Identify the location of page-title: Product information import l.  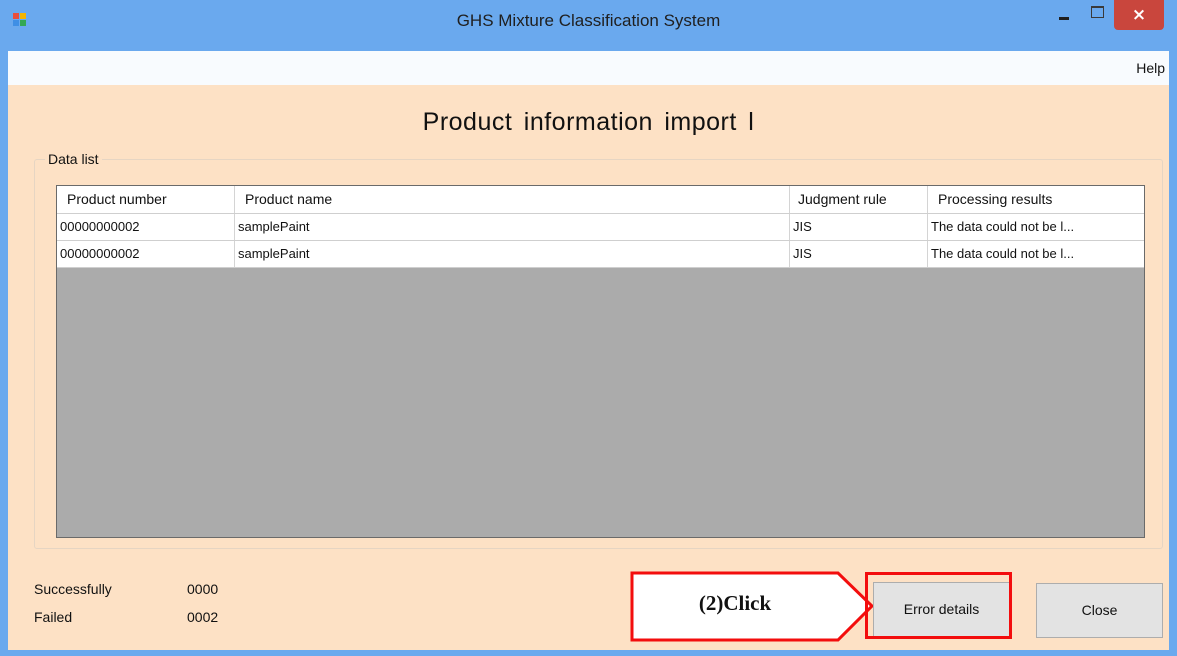
(588, 122).